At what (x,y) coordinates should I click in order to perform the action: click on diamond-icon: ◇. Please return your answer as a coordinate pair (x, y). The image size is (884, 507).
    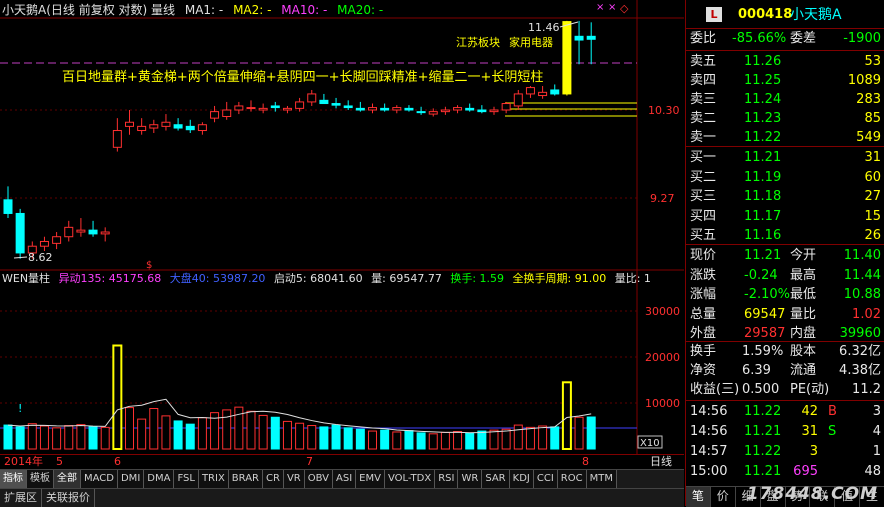
    Looking at the image, I should click on (624, 8).